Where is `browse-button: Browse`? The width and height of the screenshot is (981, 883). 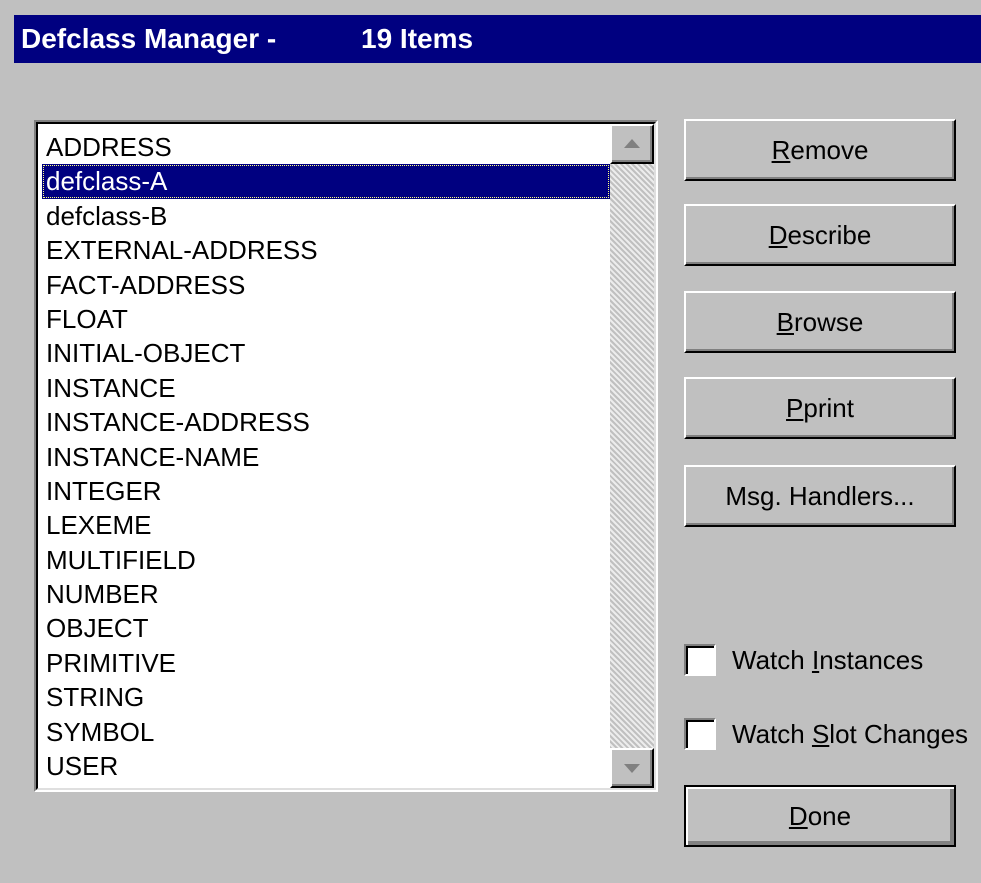
browse-button: Browse is located at coordinates (820, 322).